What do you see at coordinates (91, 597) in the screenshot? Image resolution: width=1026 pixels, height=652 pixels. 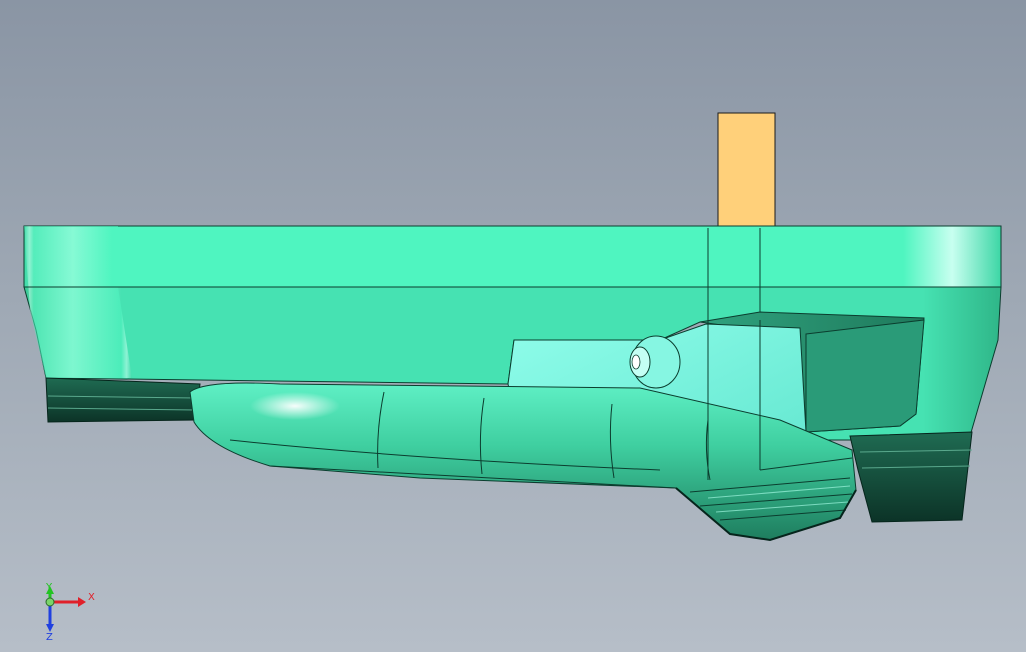 I see `x-axis-label: X` at bounding box center [91, 597].